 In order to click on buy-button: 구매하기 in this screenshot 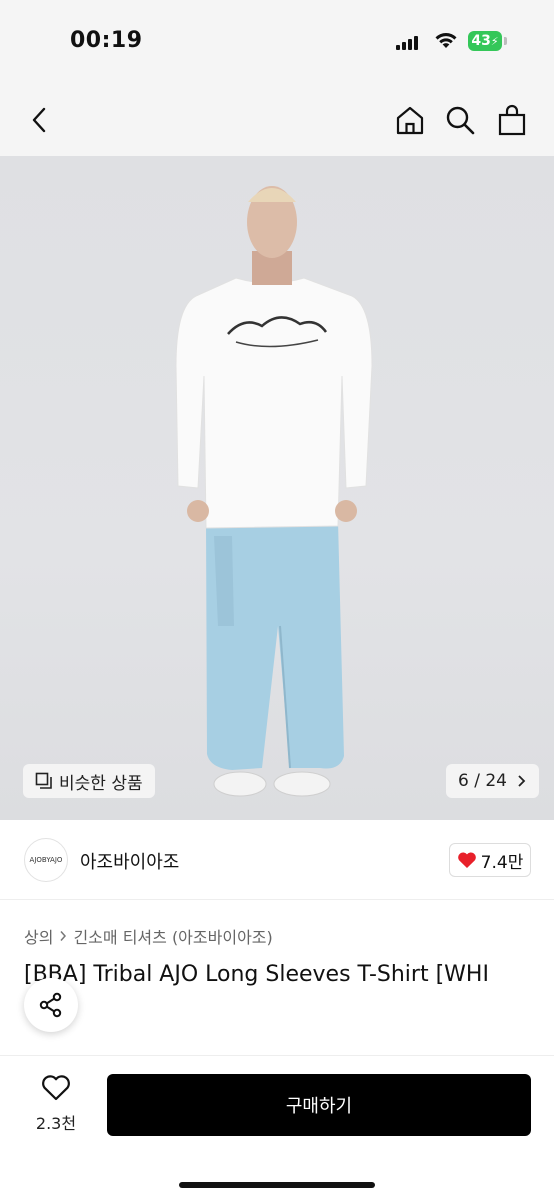, I will do `click(319, 1105)`.